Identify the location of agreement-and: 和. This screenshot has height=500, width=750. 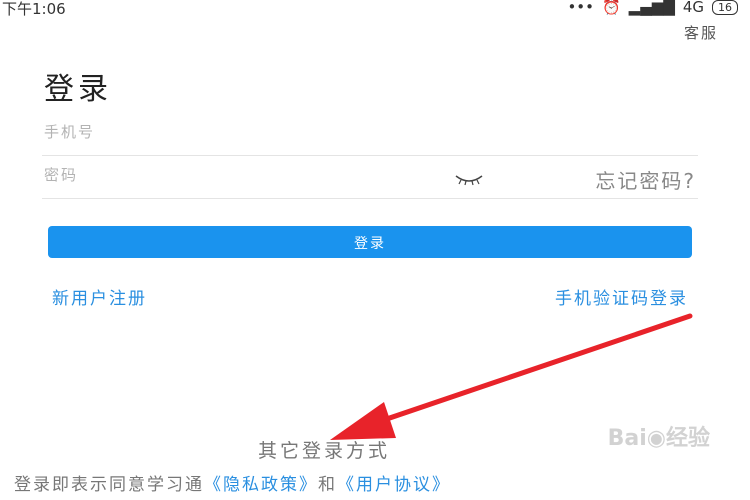
(327, 485).